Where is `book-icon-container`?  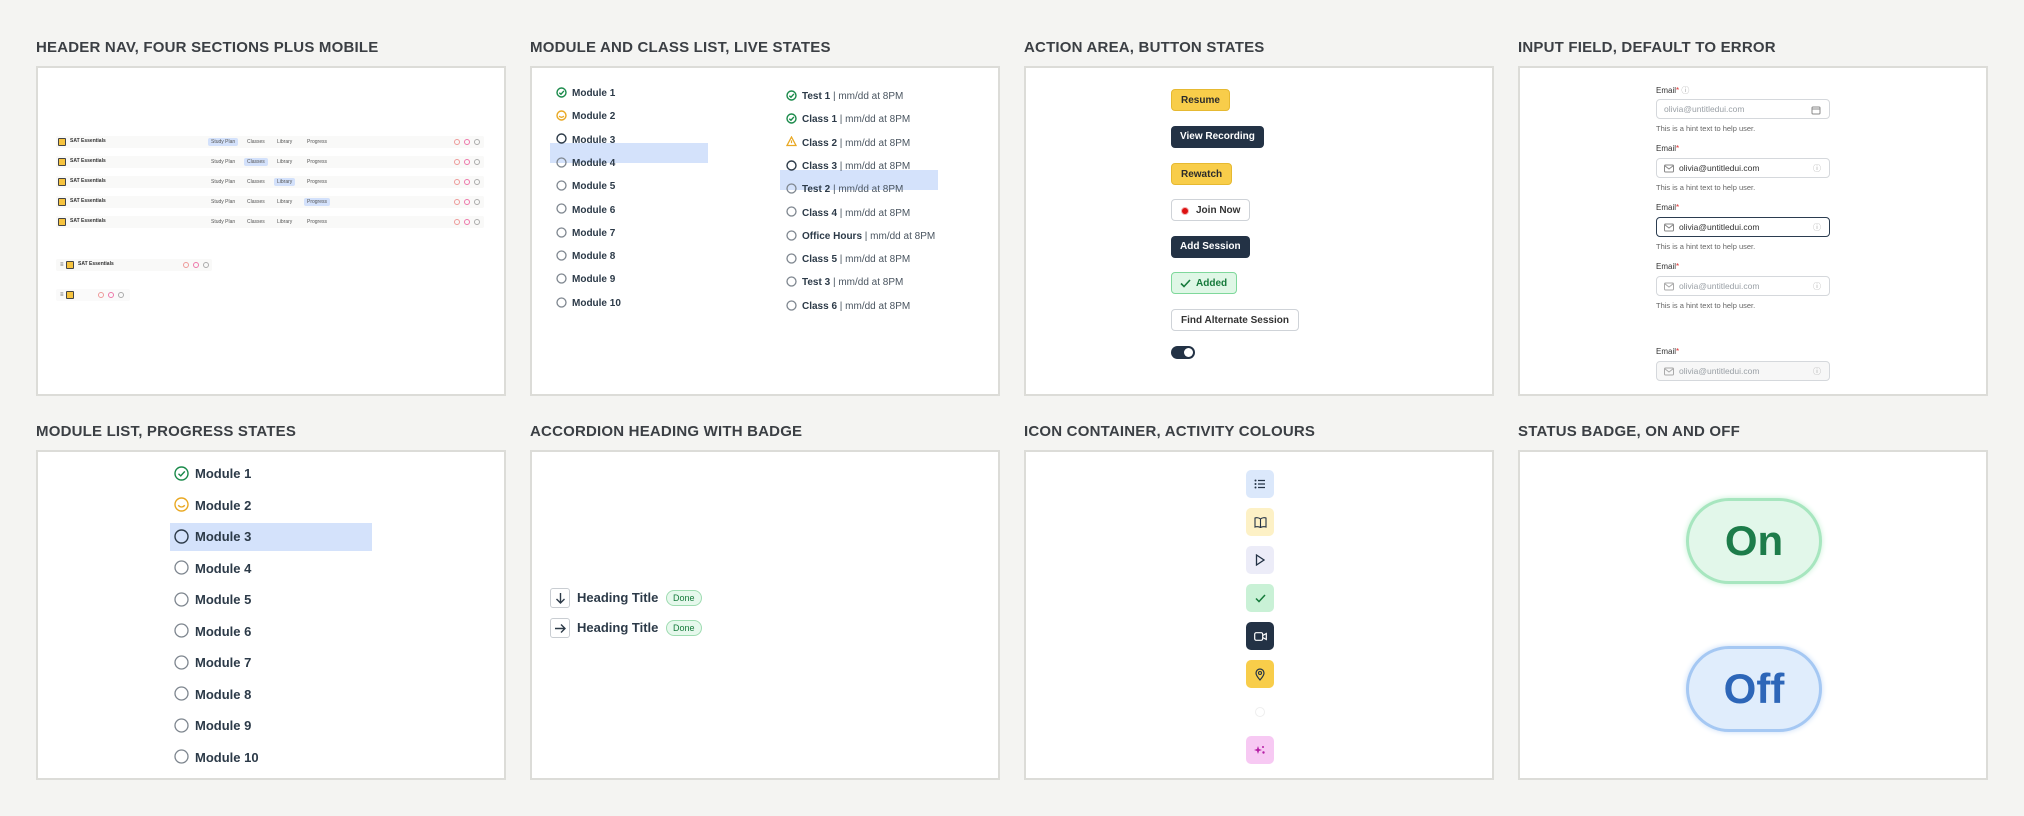 book-icon-container is located at coordinates (1260, 522).